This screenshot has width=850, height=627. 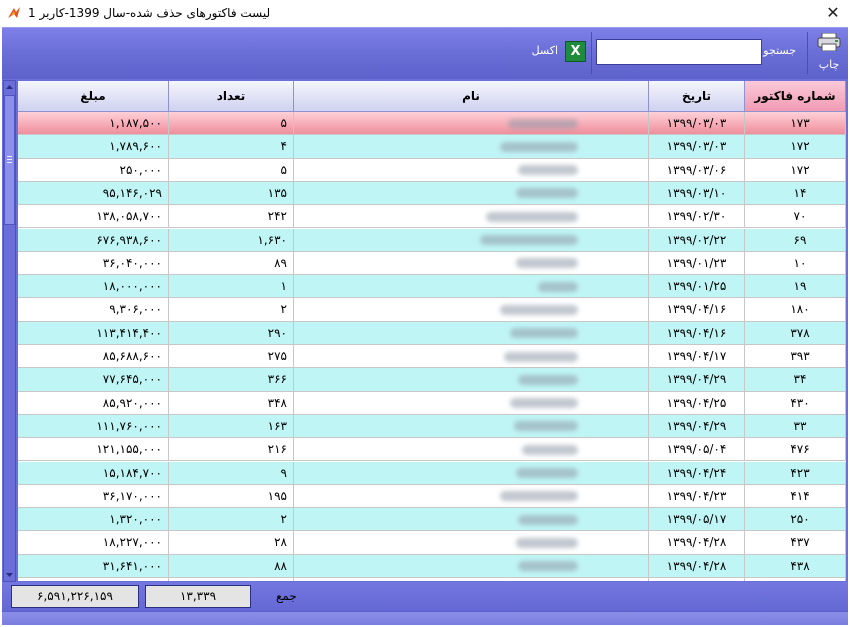 I want to click on excel-export-button: X اکسل, so click(x=557, y=52).